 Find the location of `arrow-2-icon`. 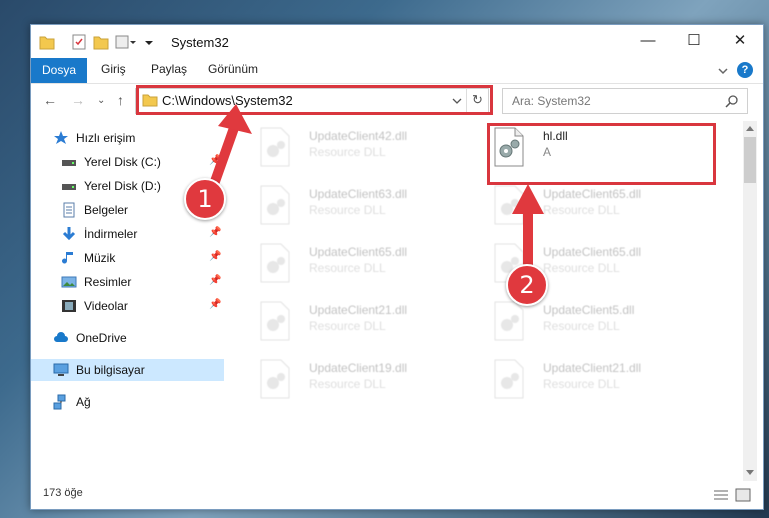

arrow-2-icon is located at coordinates (528, 230).